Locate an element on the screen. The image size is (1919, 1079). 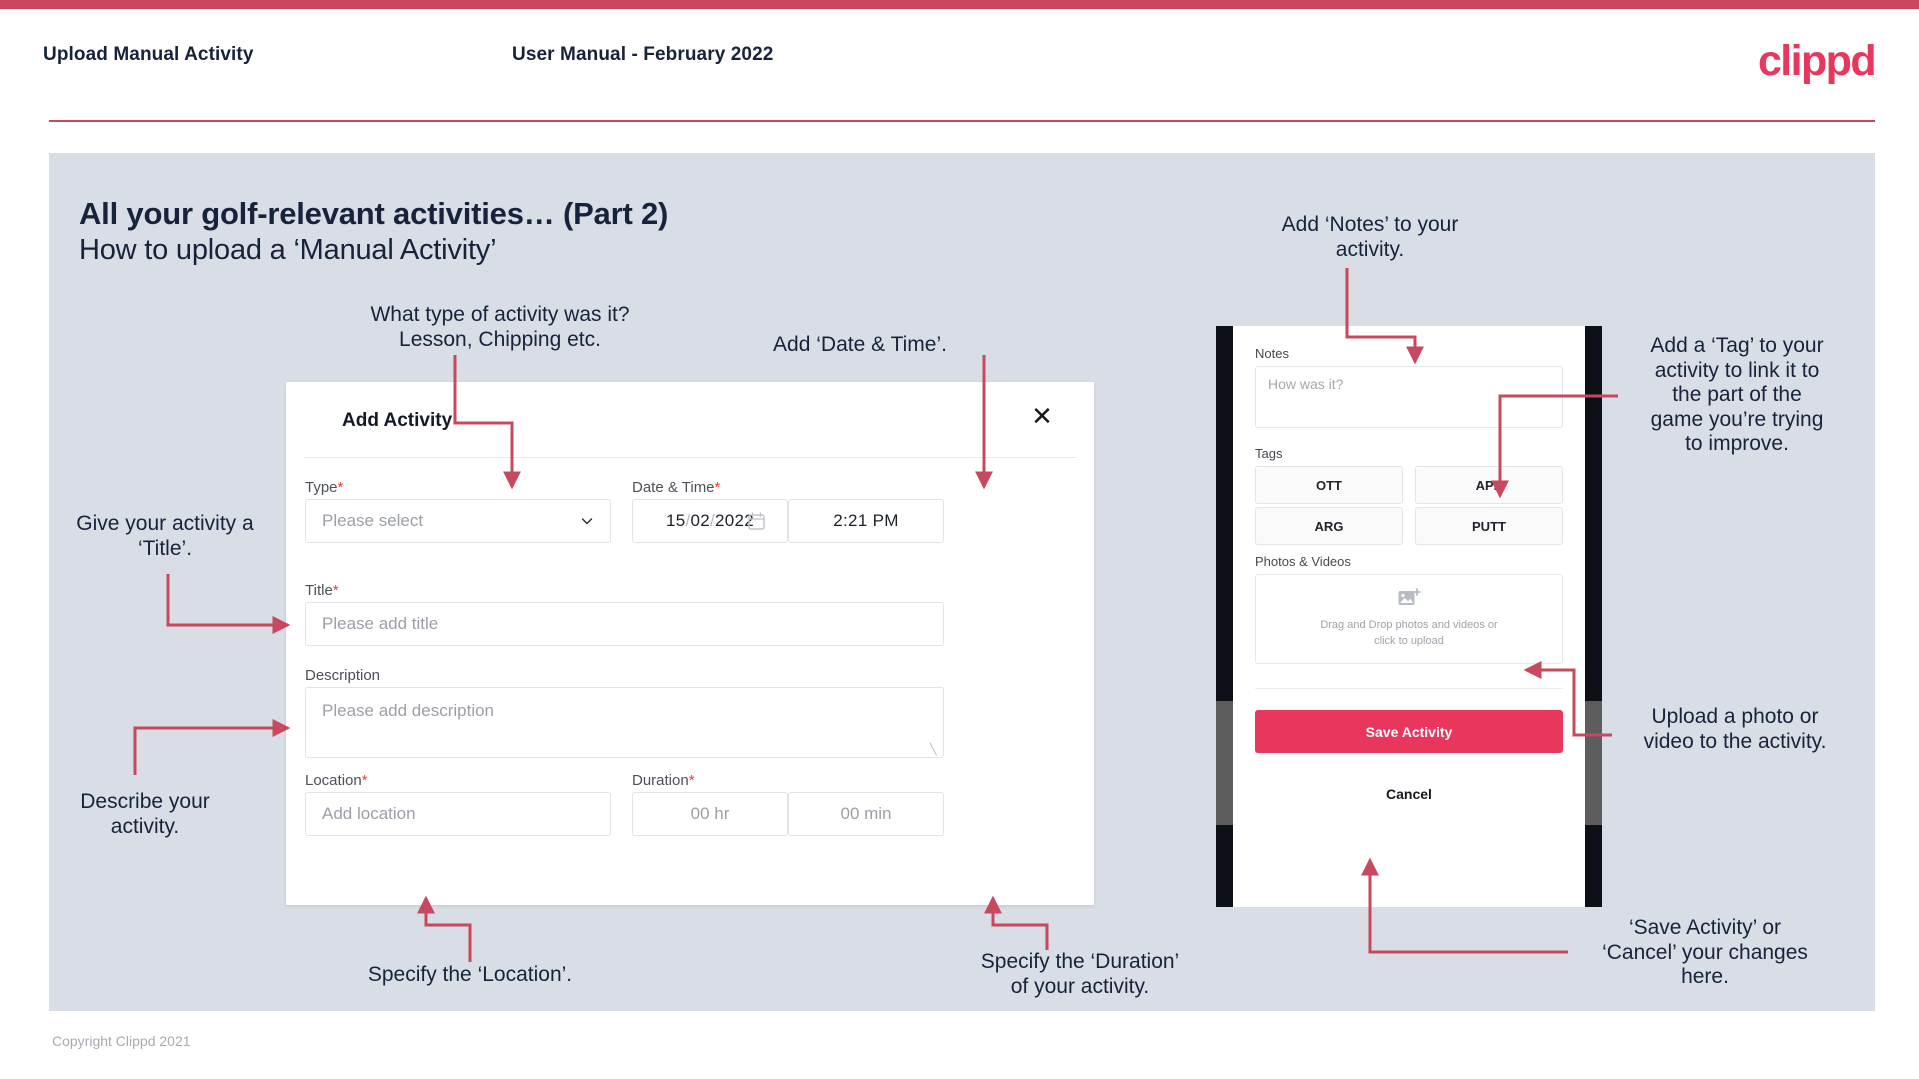
type-placeholder: Please select is located at coordinates (373, 520).